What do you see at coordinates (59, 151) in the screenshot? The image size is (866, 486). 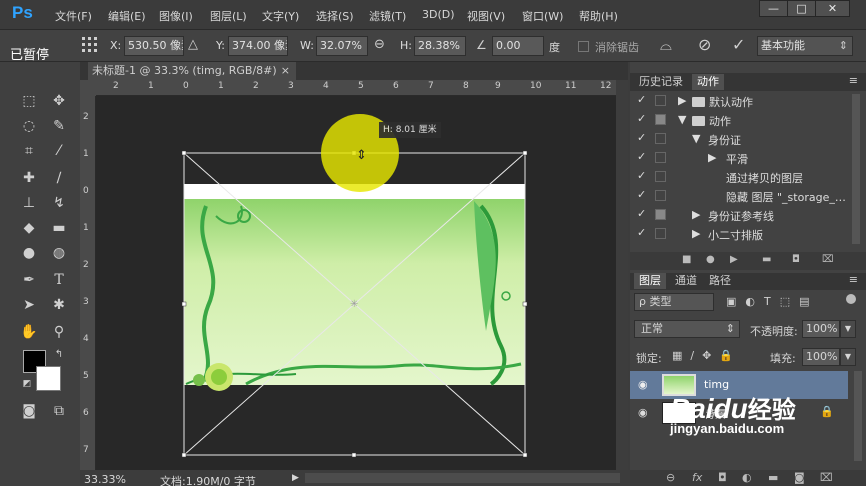 I see `eyedropper-tool-icon: ⁄` at bounding box center [59, 151].